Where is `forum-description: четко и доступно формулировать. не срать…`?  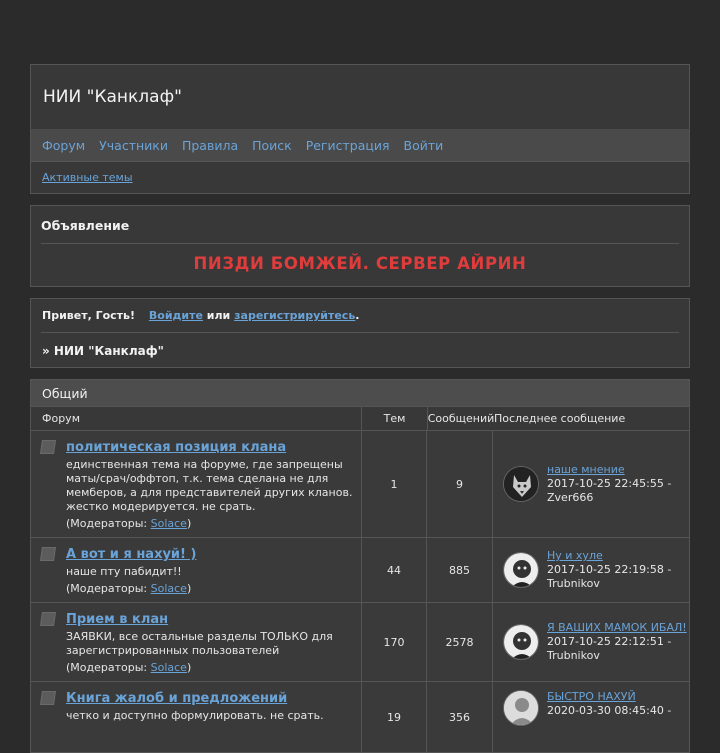 forum-description: четко и доступно формулировать. не срать… is located at coordinates (195, 715).